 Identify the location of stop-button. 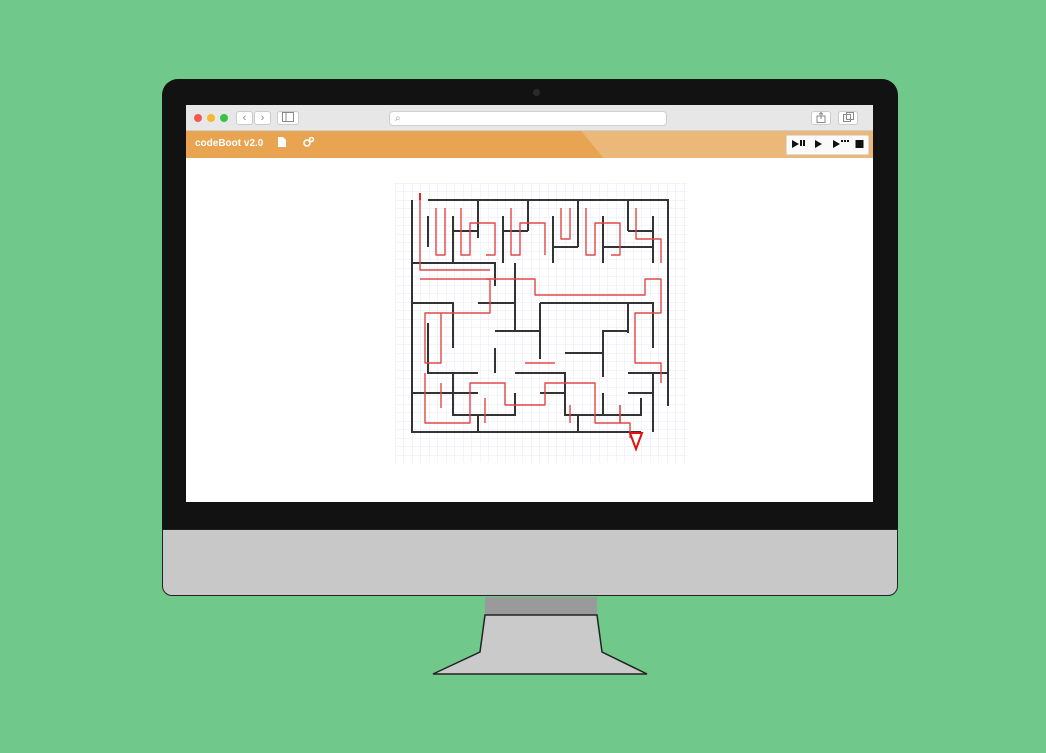
(859, 145).